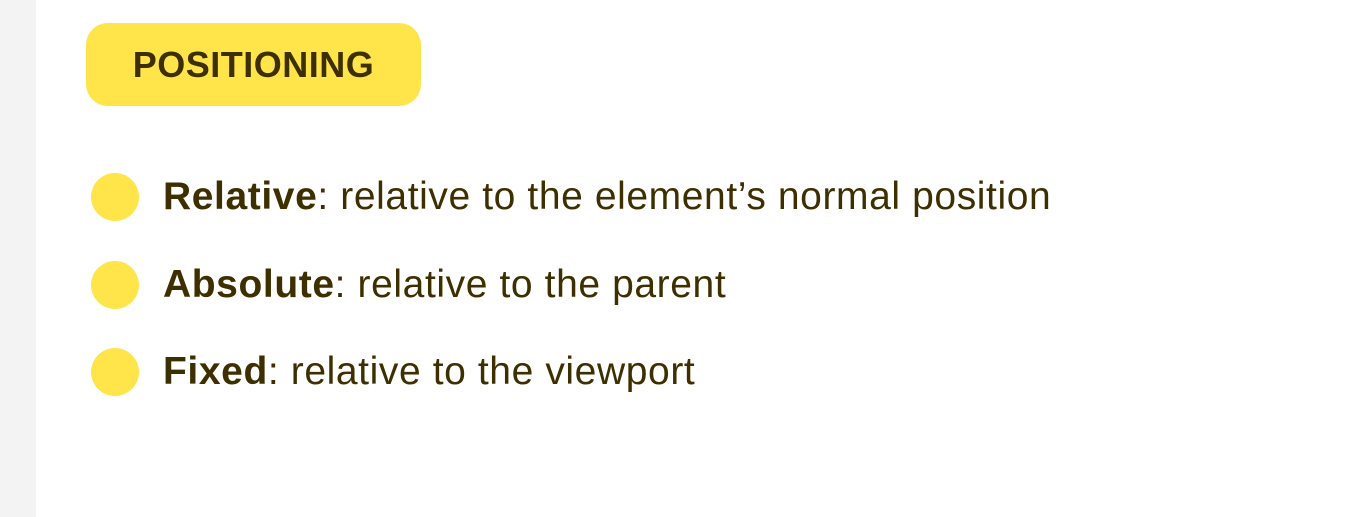 Image resolution: width=1345 pixels, height=517 pixels. I want to click on item-description: : relative to the parent, so click(530, 284).